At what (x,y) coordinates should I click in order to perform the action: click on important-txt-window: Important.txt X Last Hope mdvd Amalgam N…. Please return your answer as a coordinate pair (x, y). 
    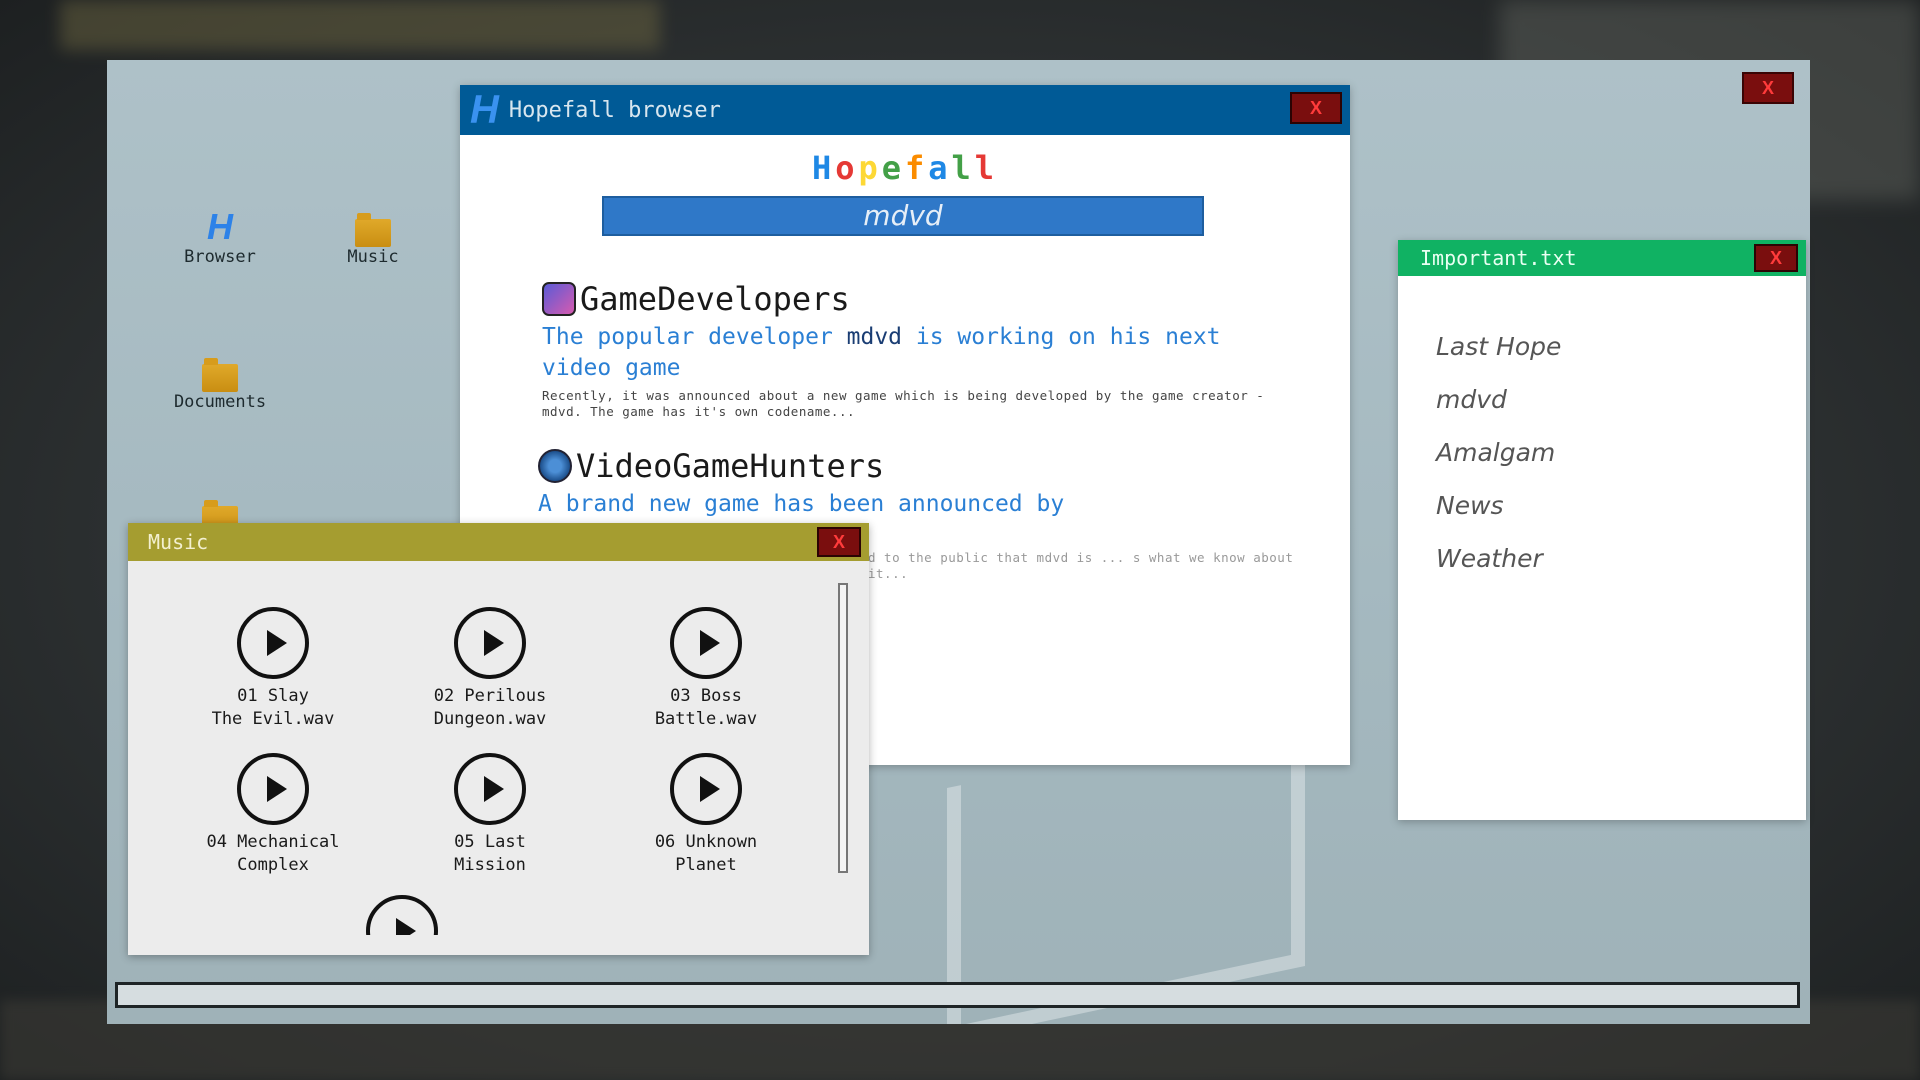
    Looking at the image, I should click on (1602, 530).